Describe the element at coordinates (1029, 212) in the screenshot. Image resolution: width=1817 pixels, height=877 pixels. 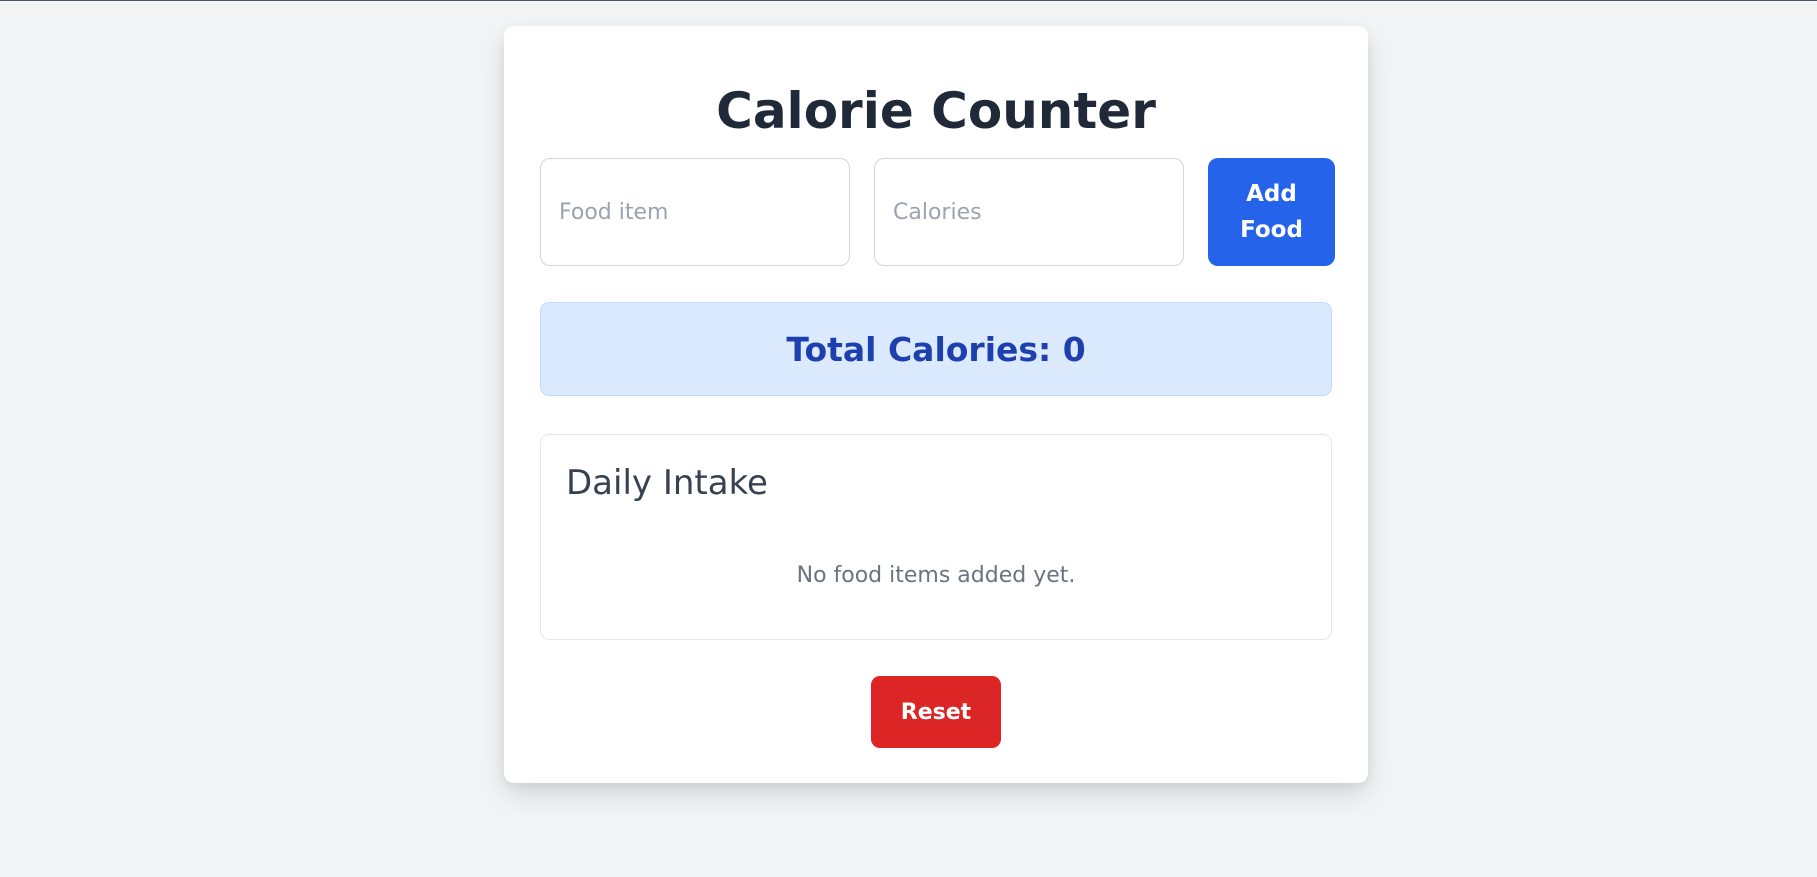
I see `calories-input` at that location.